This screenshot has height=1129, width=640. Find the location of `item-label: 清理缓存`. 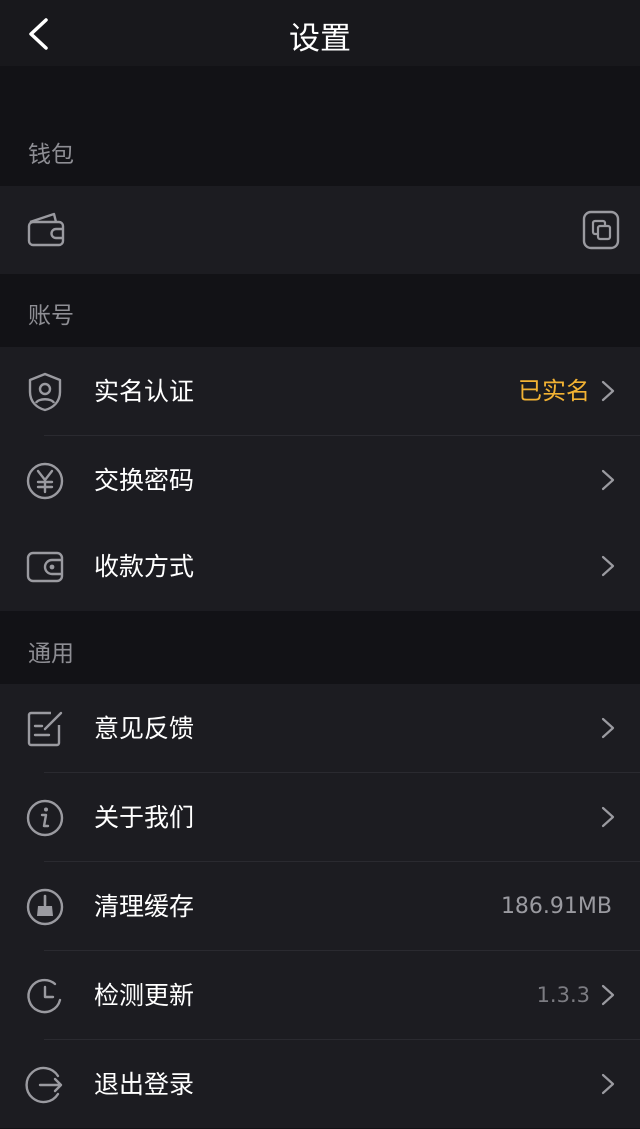

item-label: 清理缓存 is located at coordinates (144, 906).